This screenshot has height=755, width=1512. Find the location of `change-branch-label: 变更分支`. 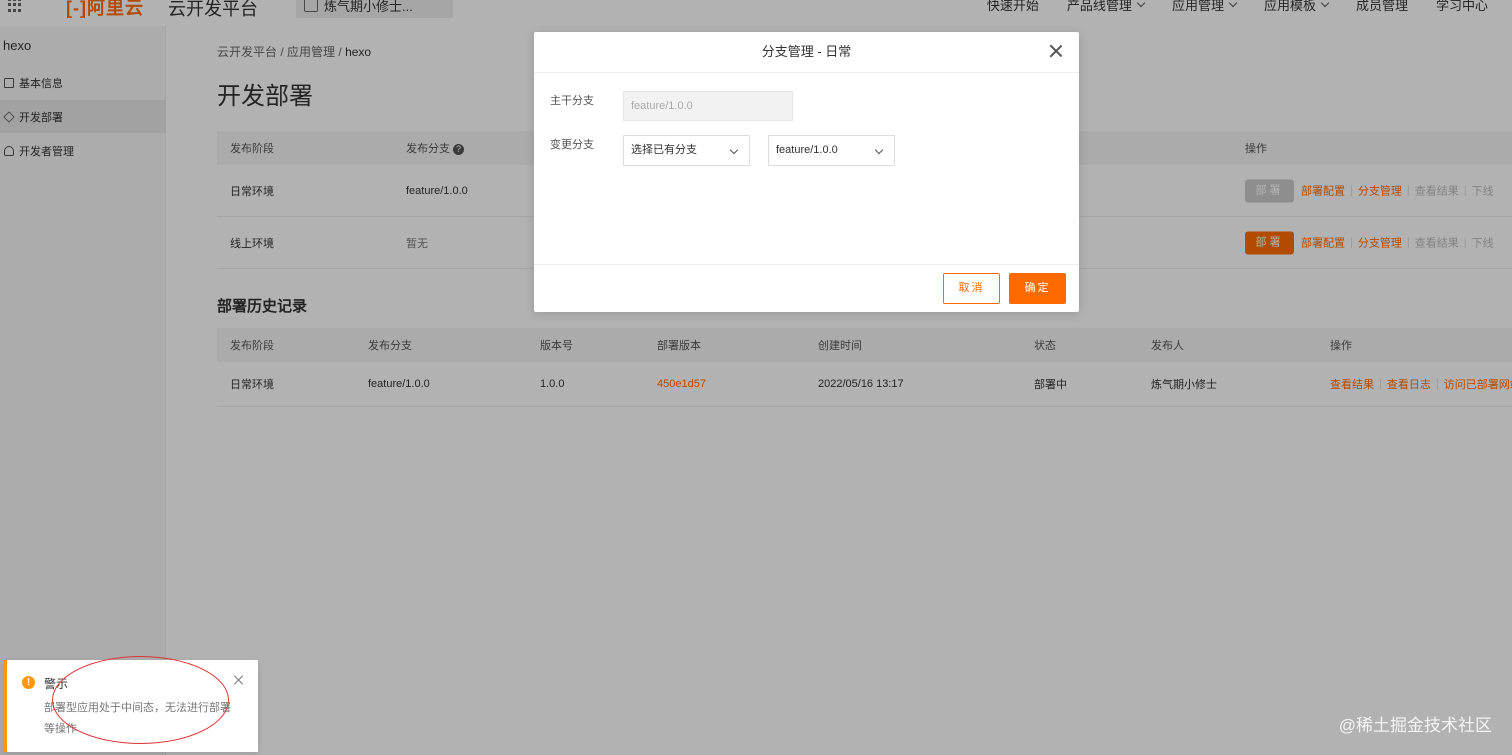

change-branch-label: 变更分支 is located at coordinates (572, 145).